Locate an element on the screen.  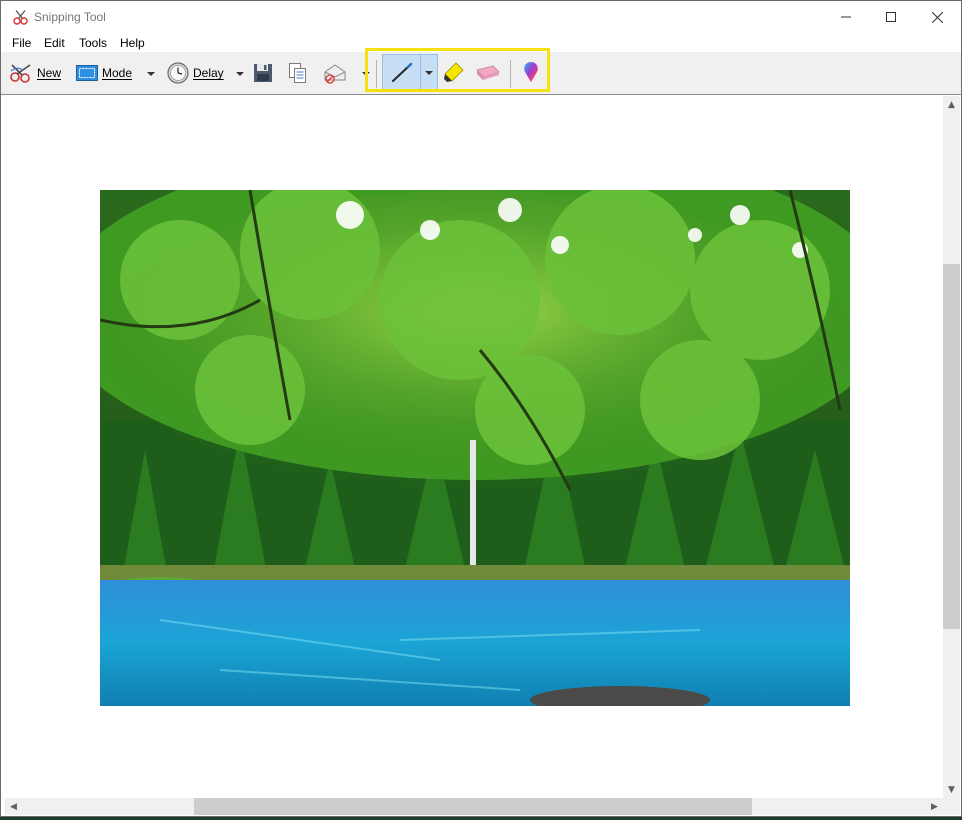
scroll-left-icon: ◀ is located at coordinates (13, 806).